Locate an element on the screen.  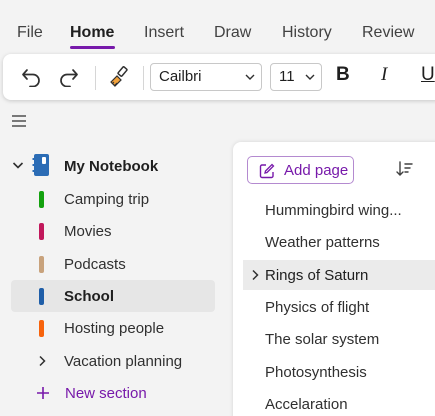
notebook-my-notebook: My Notebook is located at coordinates (115, 166).